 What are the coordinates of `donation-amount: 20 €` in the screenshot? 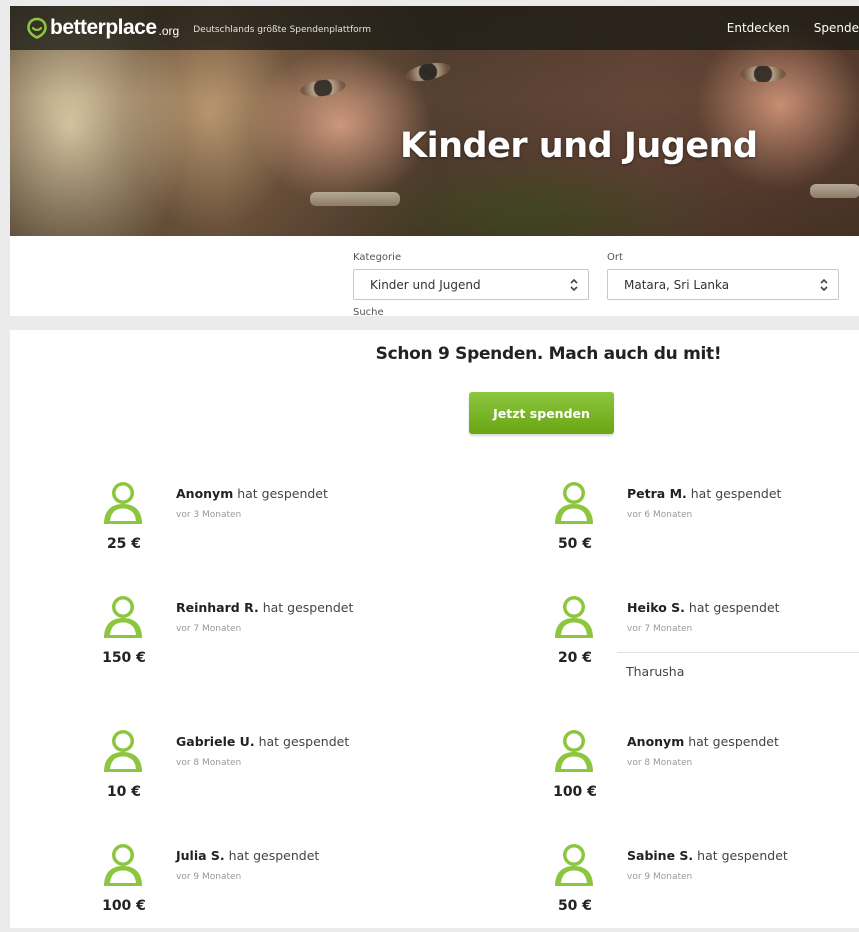 It's located at (575, 658).